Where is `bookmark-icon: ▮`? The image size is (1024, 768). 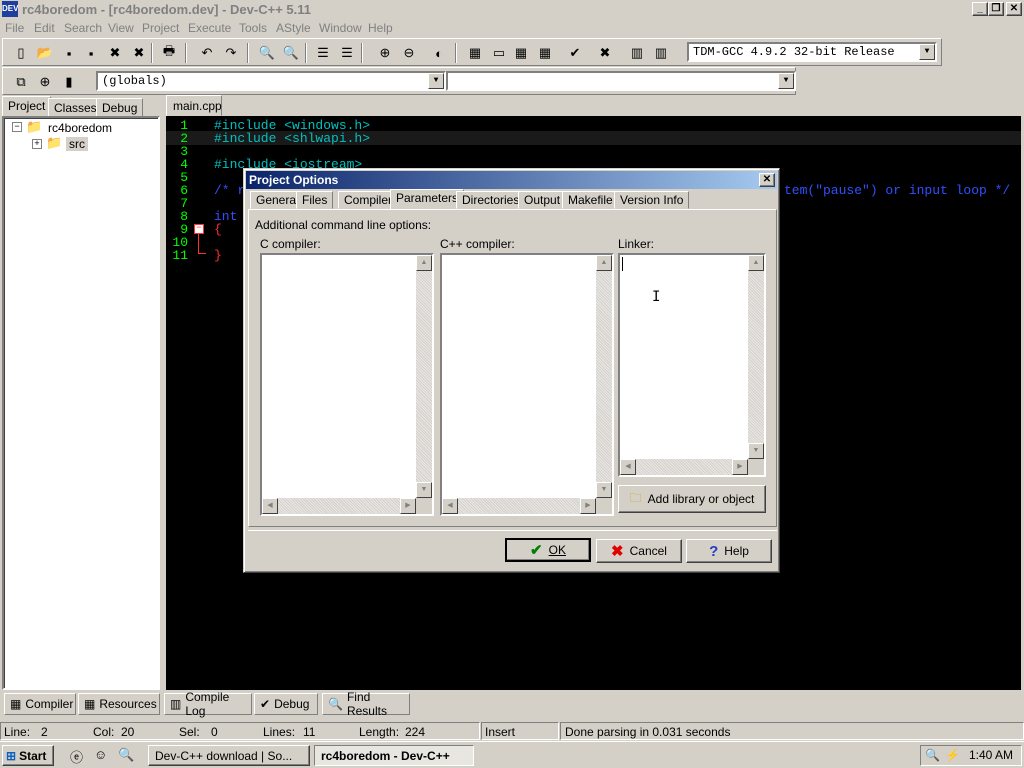
bookmark-icon: ▮ is located at coordinates (69, 82).